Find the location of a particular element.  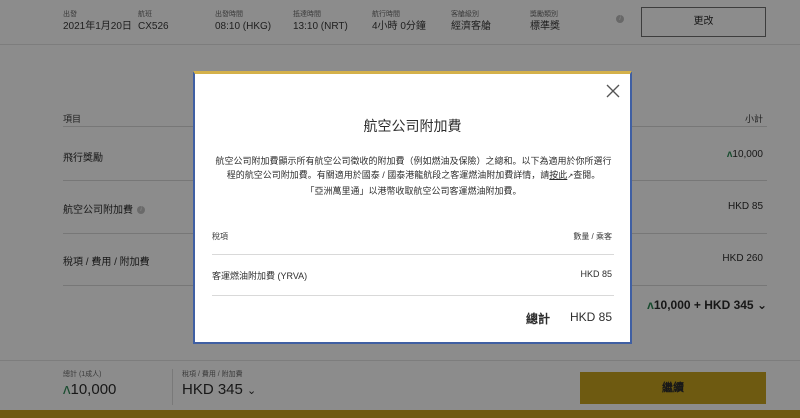

close-icon is located at coordinates (613, 91).